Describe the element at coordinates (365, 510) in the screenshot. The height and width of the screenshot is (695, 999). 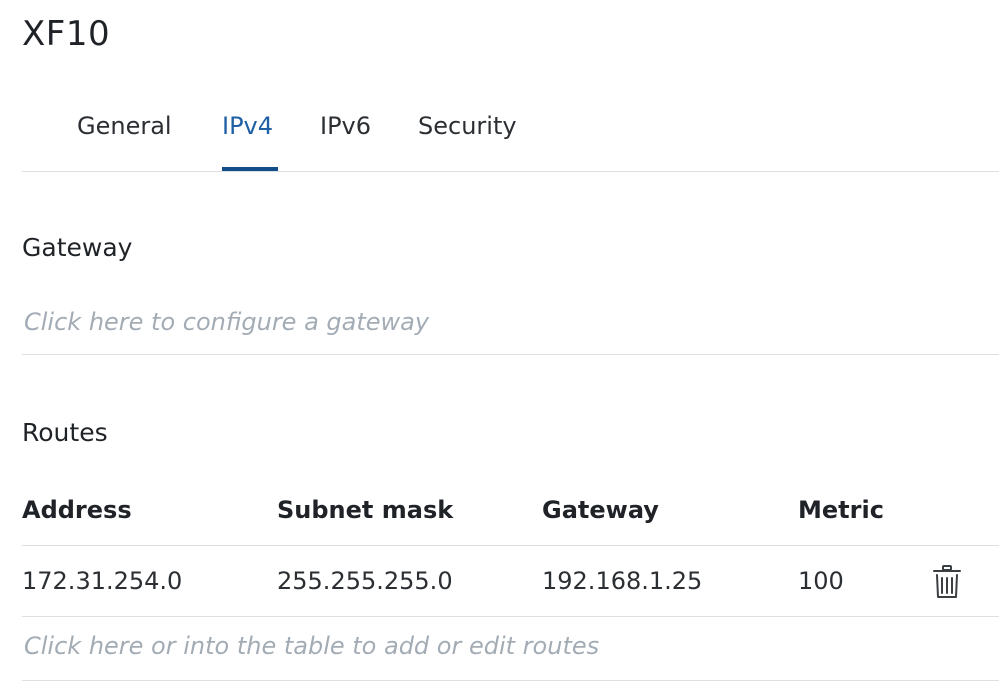
I see `column-header-subnet-mask: Subnet mask` at that location.